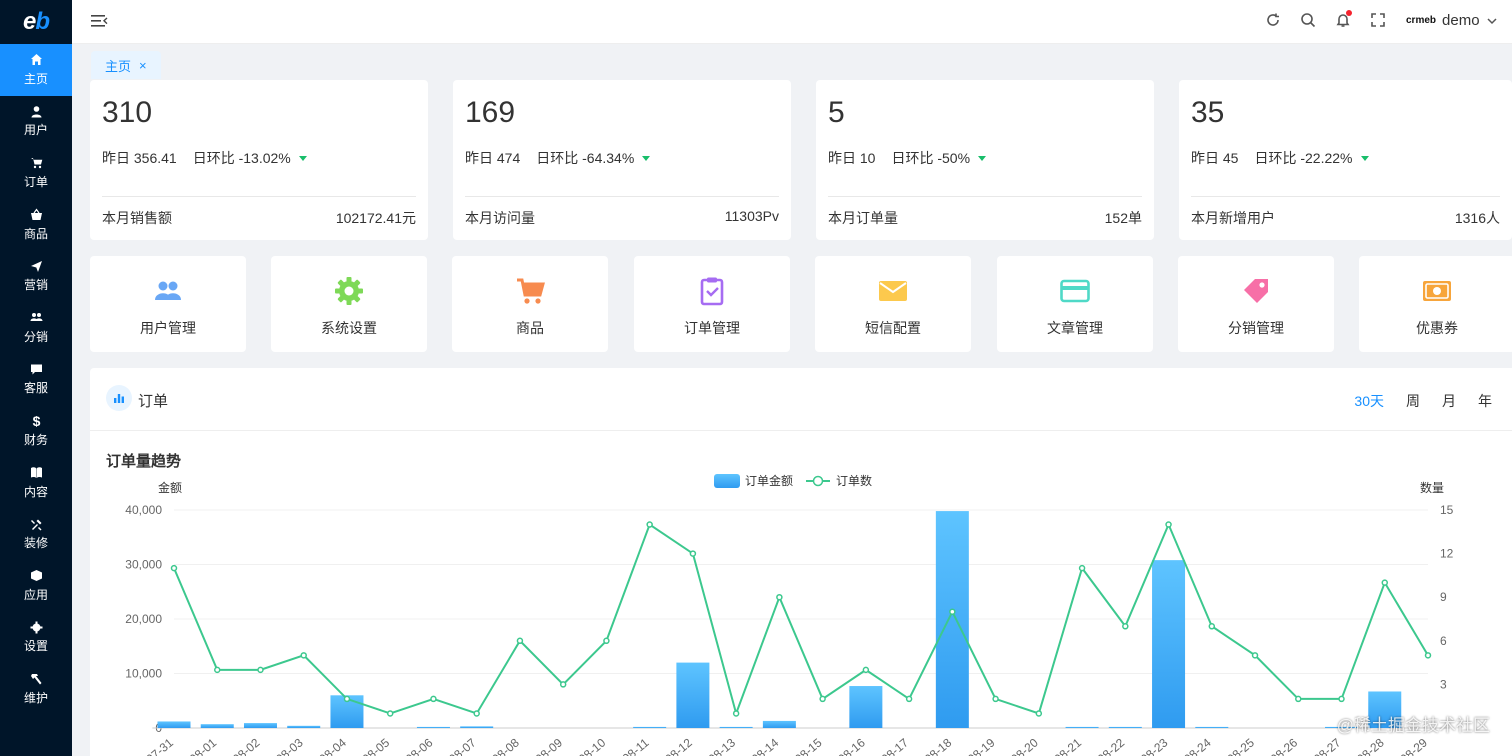 This screenshot has height=756, width=1512. Describe the element at coordinates (1369, 401) in the screenshot. I see `range-option: 30天` at that location.